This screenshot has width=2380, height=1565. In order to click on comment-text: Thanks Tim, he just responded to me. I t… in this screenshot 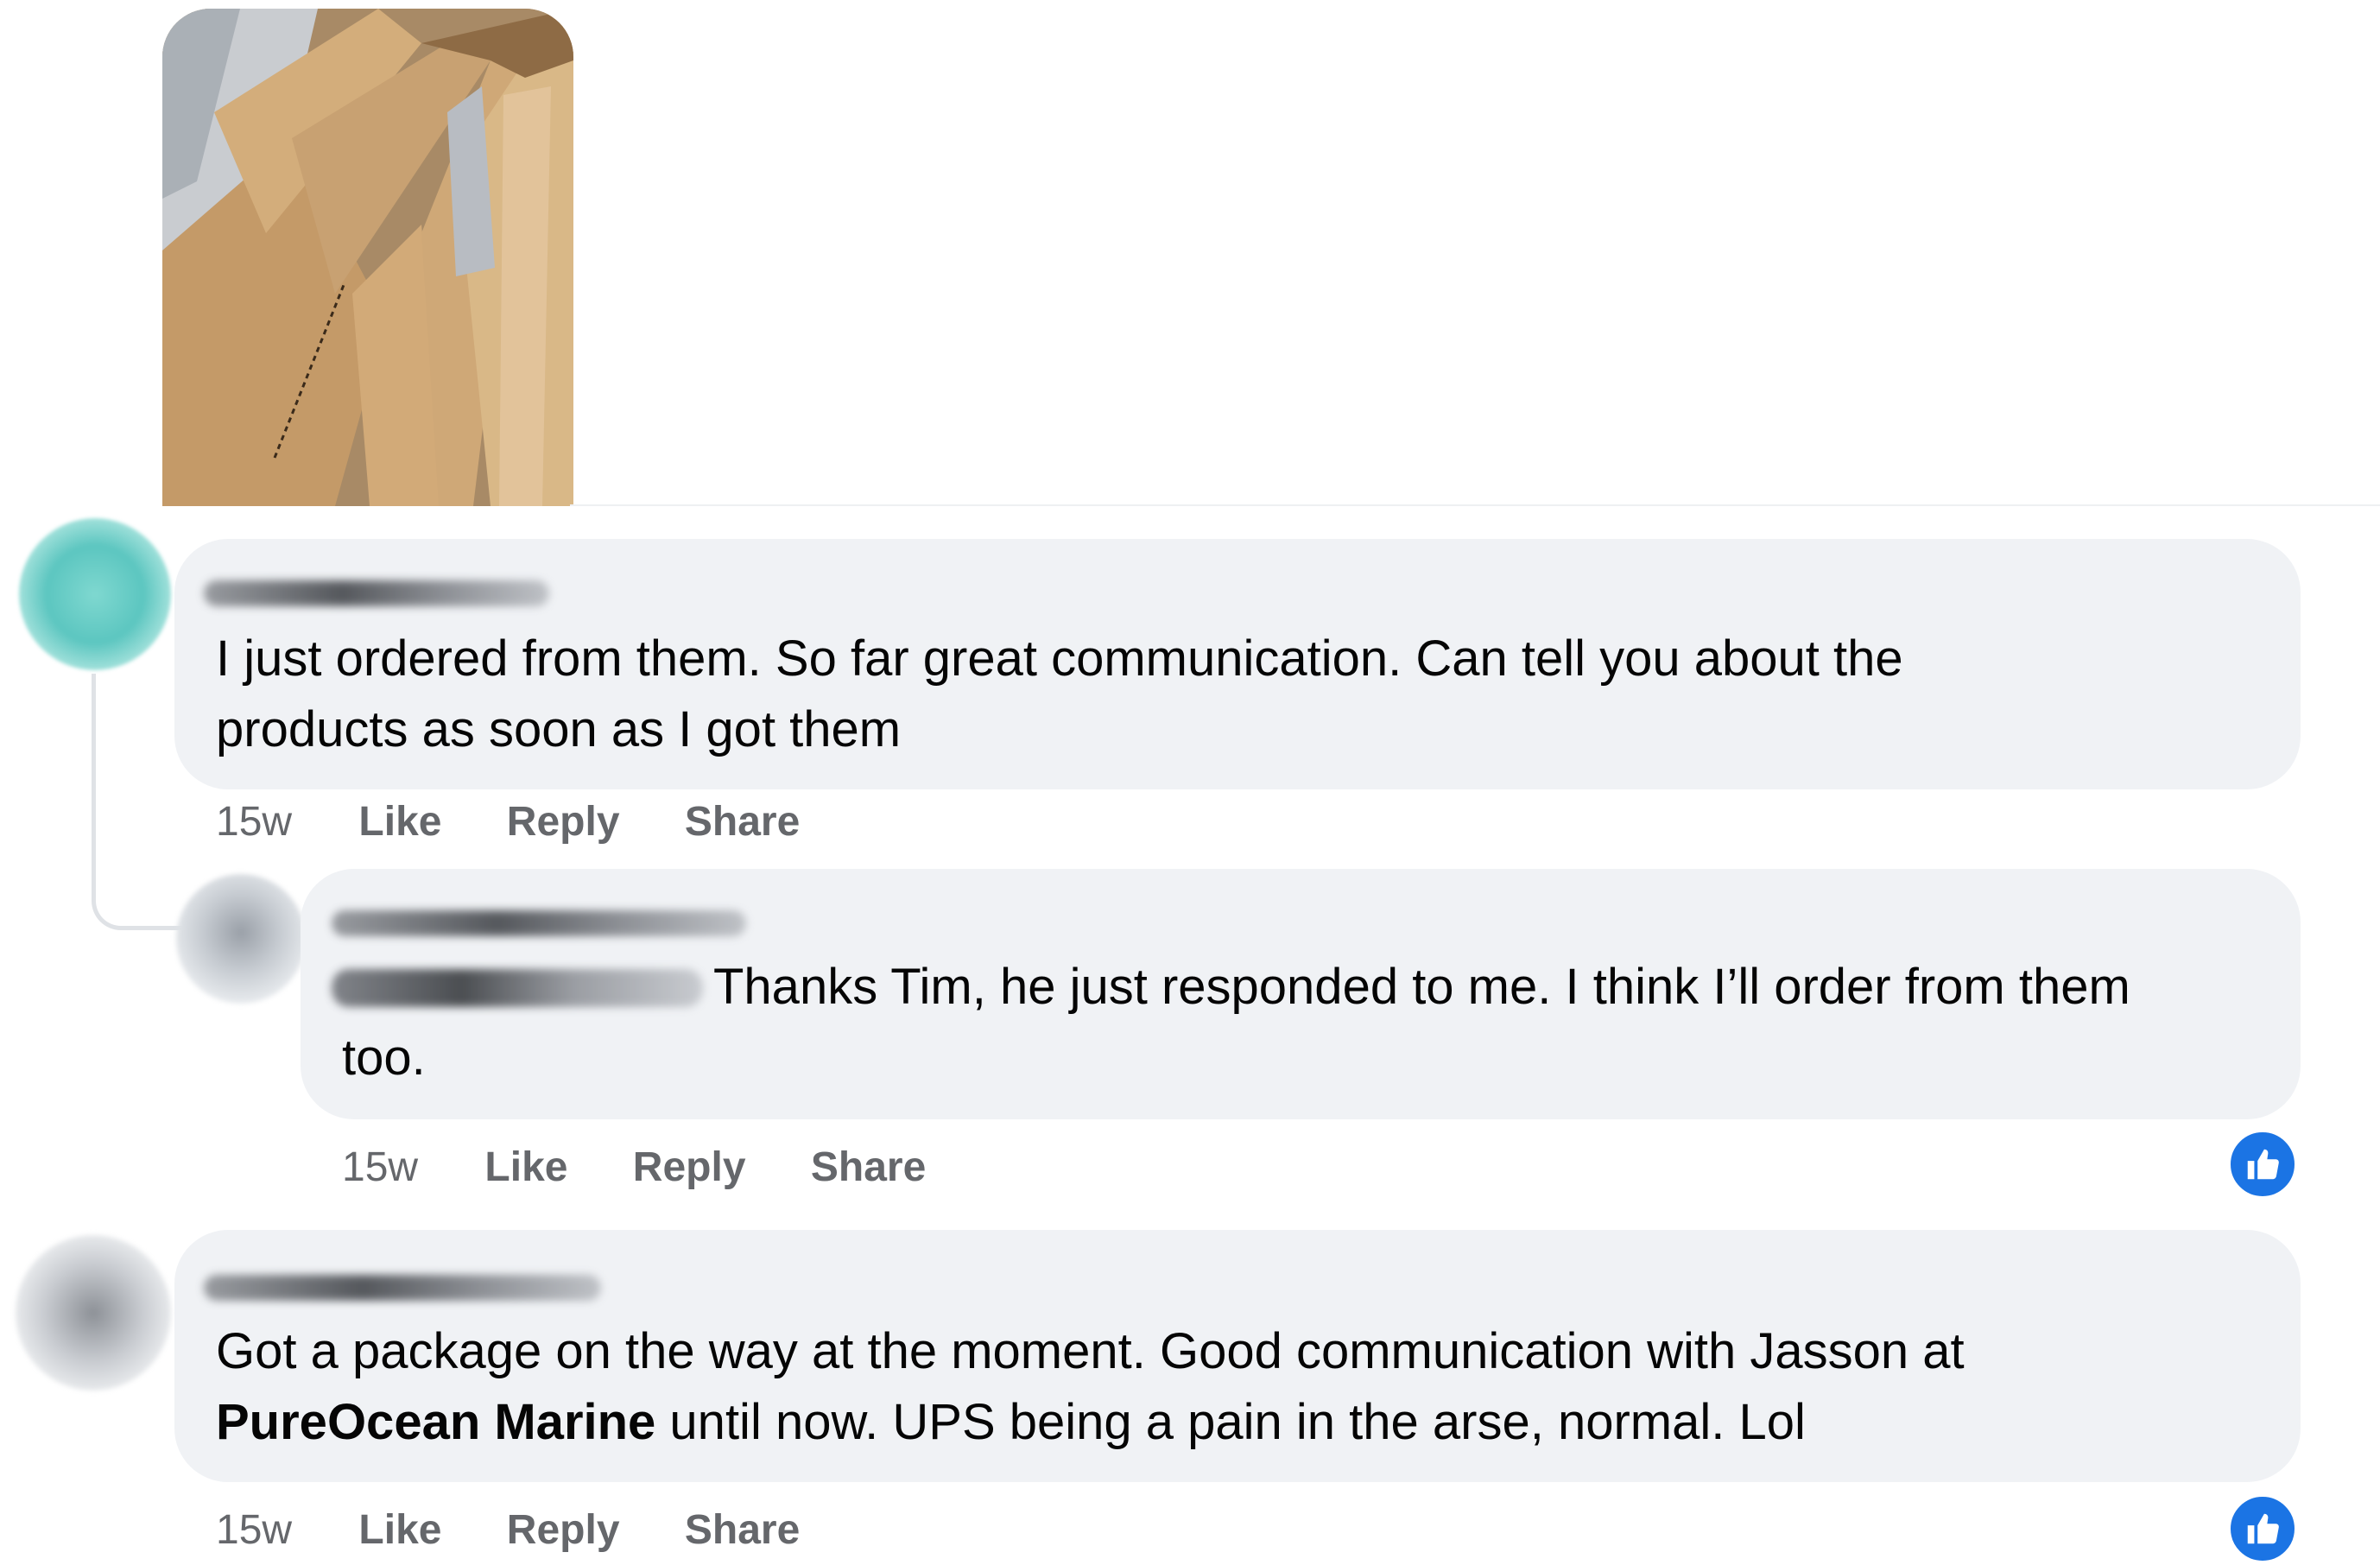, I will do `click(1422, 987)`.